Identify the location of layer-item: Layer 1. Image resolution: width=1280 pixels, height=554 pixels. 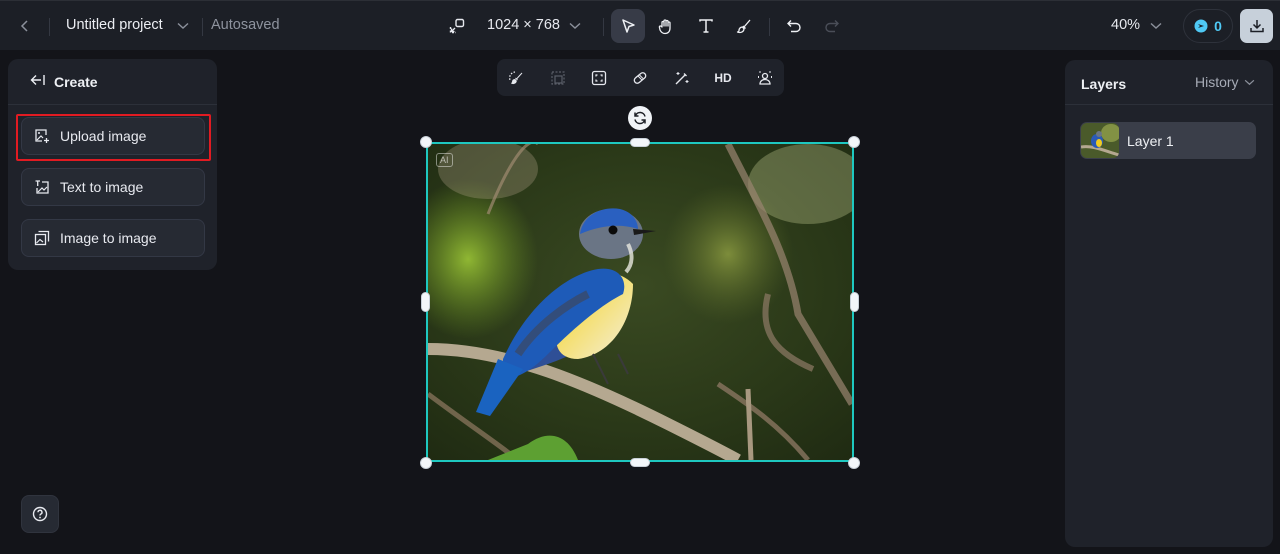
(1168, 140).